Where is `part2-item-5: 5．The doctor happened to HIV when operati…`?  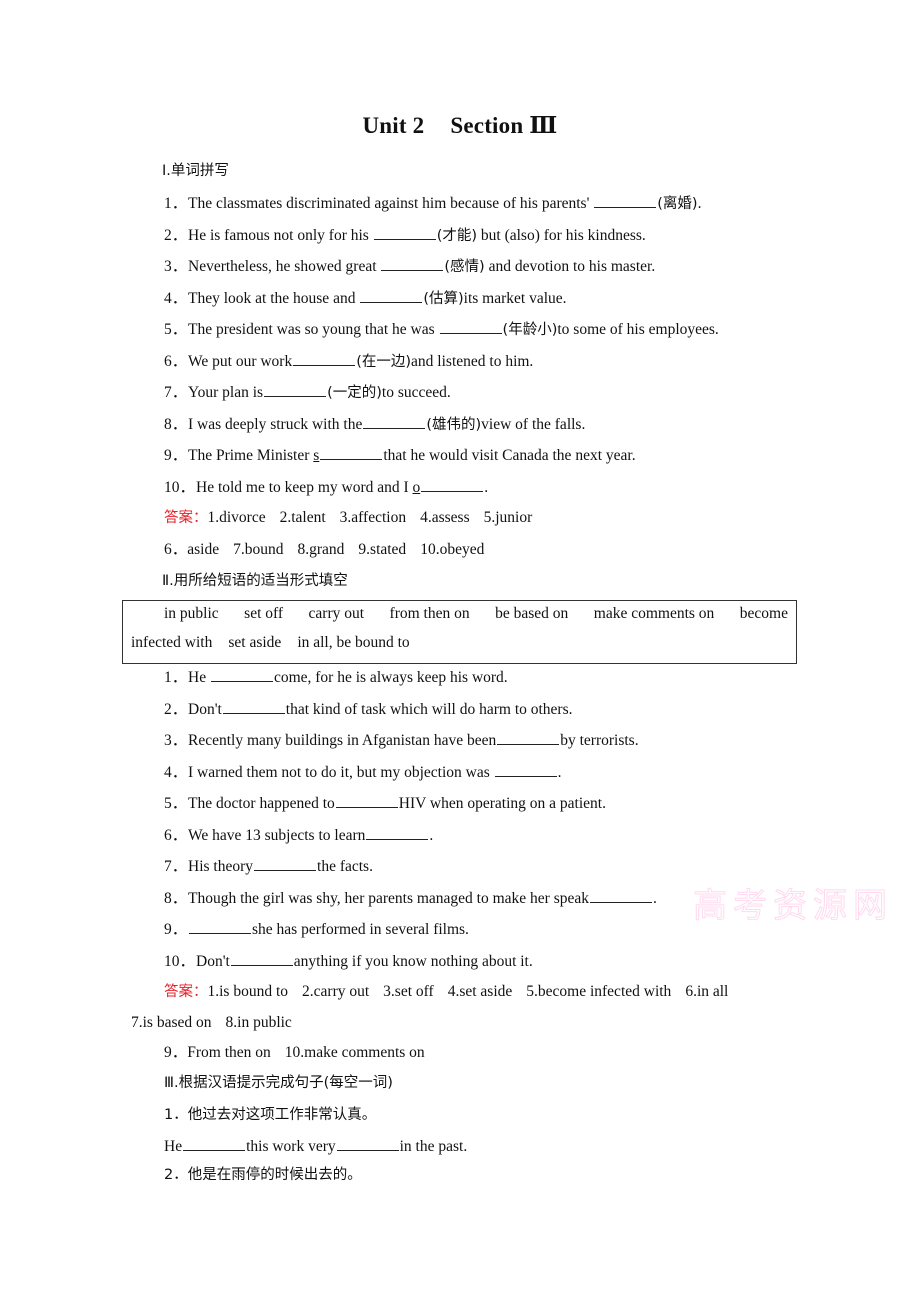
part2-item-5: 5．The doctor happened to HIV when operati… is located at coordinates (385, 802).